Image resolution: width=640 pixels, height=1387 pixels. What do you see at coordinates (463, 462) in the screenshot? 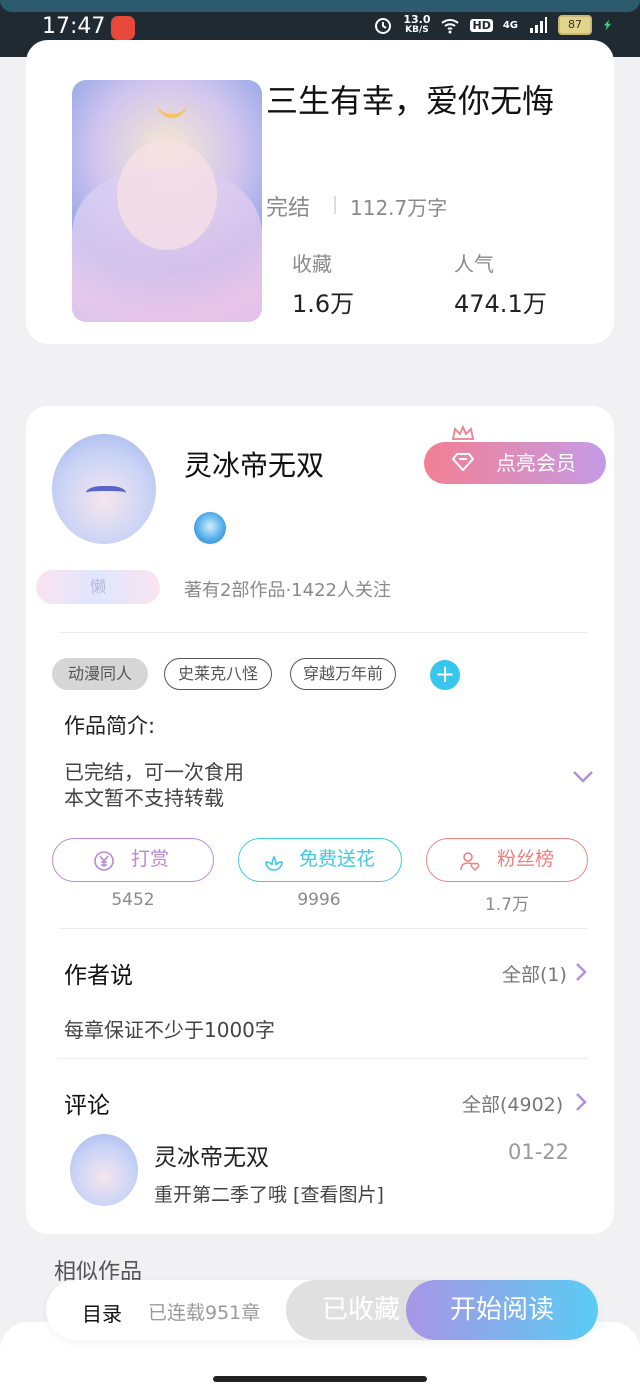
I see `diamond-icon` at bounding box center [463, 462].